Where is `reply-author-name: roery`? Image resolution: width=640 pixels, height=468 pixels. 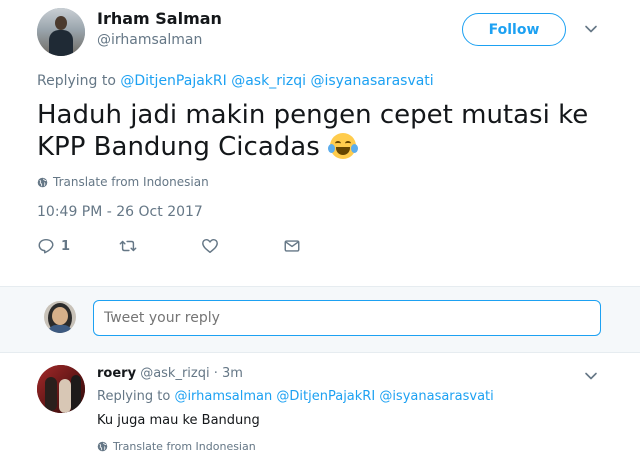
reply-author-name: roery is located at coordinates (116, 373).